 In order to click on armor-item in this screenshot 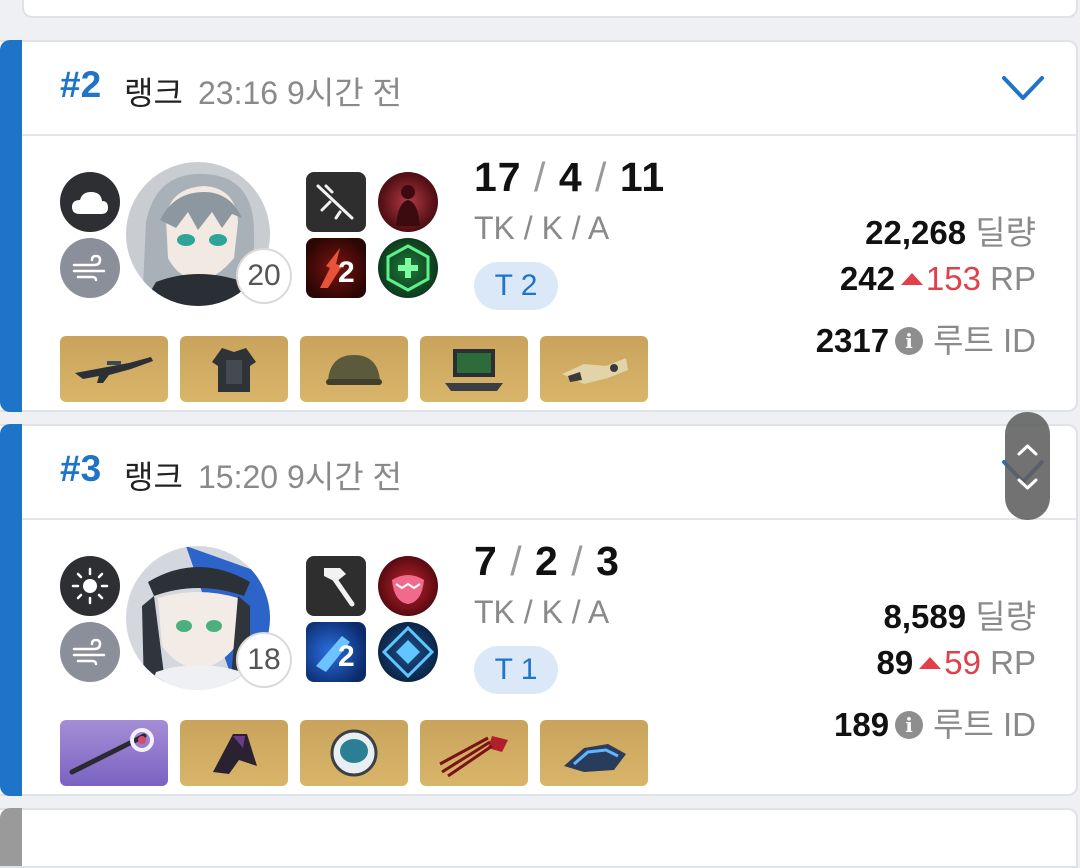, I will do `click(234, 369)`.